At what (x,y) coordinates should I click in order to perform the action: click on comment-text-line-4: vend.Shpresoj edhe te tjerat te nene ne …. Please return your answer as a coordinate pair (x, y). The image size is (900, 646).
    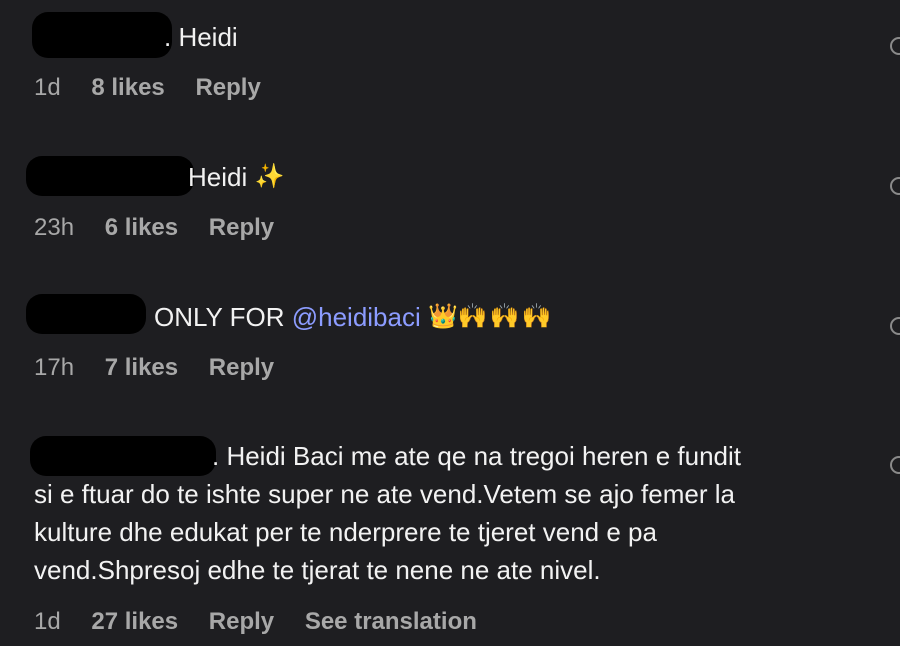
    Looking at the image, I should click on (317, 570).